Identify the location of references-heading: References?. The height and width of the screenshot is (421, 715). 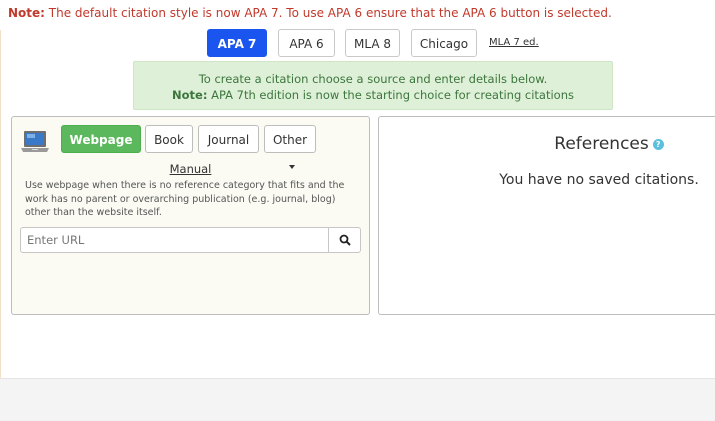
(547, 144).